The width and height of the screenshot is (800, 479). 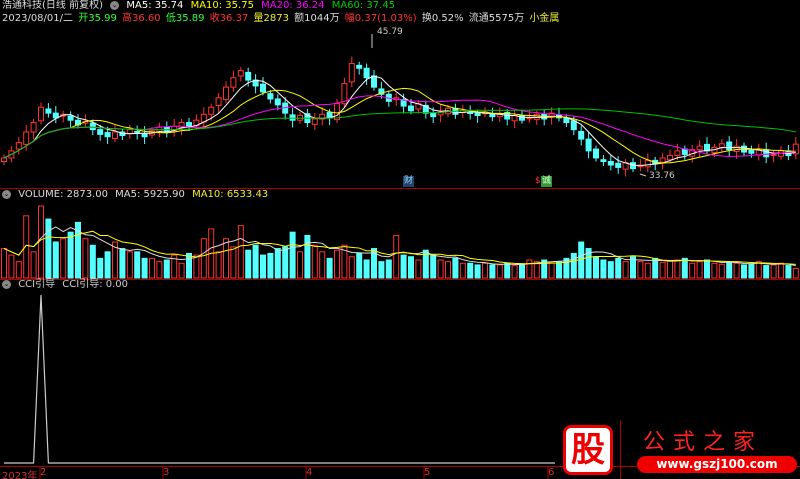 What do you see at coordinates (63, 194) in the screenshot?
I see `volume-title: VOLUME: 2873.00` at bounding box center [63, 194].